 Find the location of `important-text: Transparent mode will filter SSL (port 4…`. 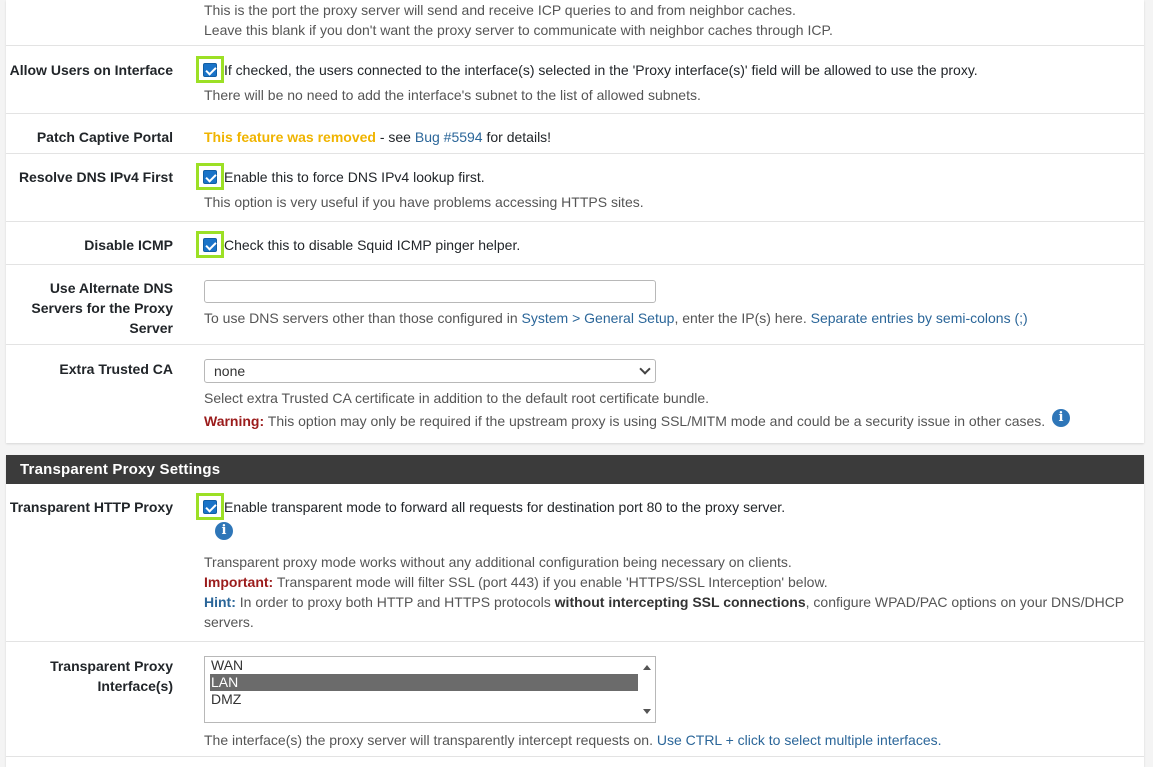

important-text: Transparent mode will filter SSL (port 4… is located at coordinates (550, 582).